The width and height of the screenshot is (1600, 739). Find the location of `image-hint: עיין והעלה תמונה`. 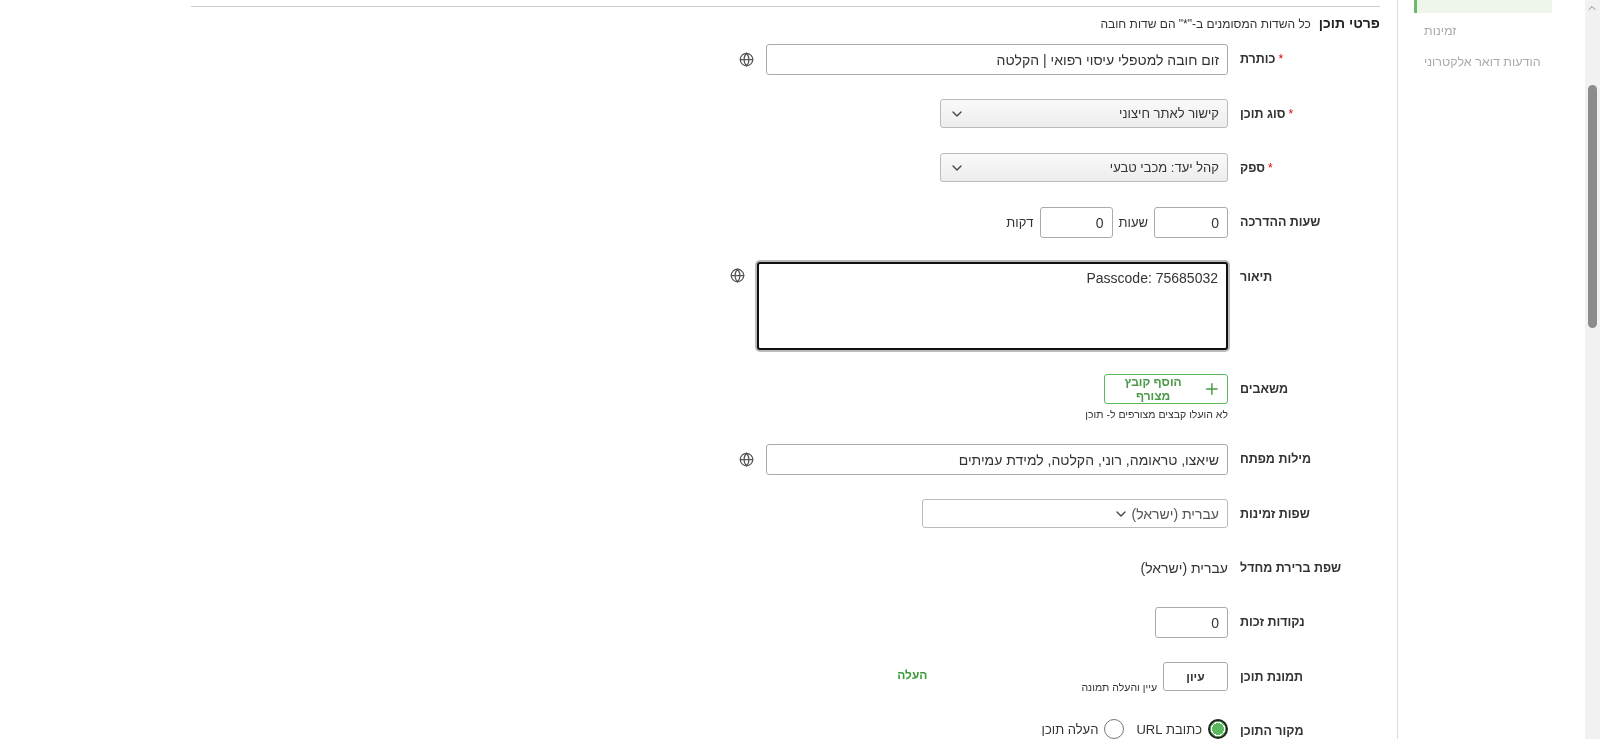

image-hint: עיין והעלה תמונה is located at coordinates (1119, 687).